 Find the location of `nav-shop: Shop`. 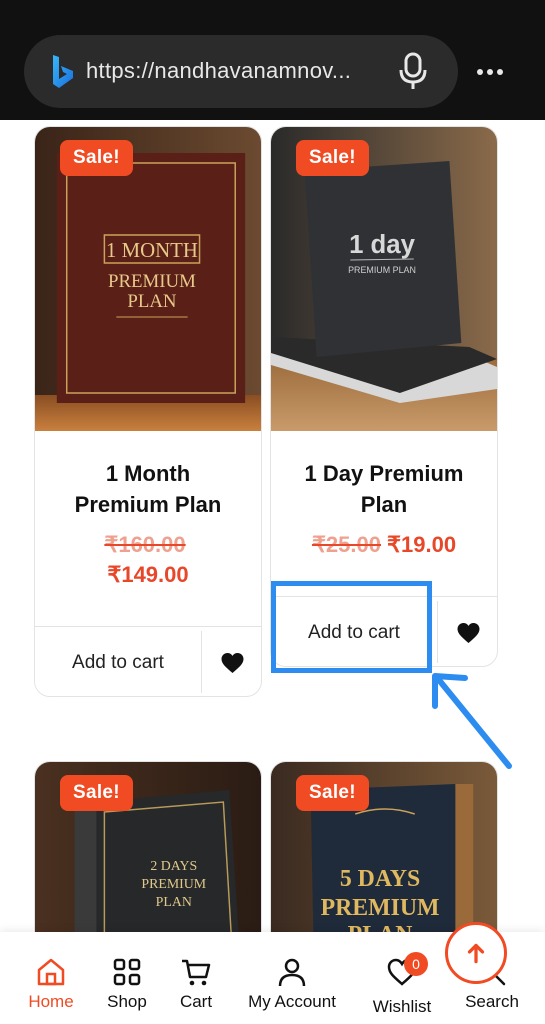

nav-shop: Shop is located at coordinates (127, 984).